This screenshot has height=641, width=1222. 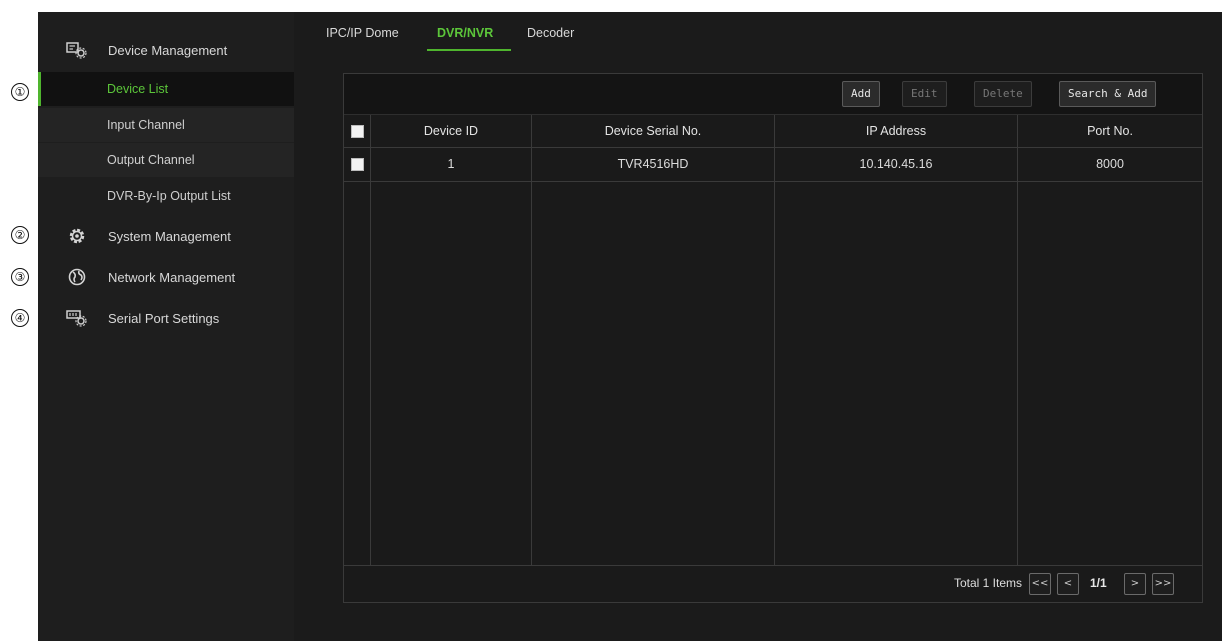 I want to click on sidebar-group-label: System Management, so click(x=169, y=236).